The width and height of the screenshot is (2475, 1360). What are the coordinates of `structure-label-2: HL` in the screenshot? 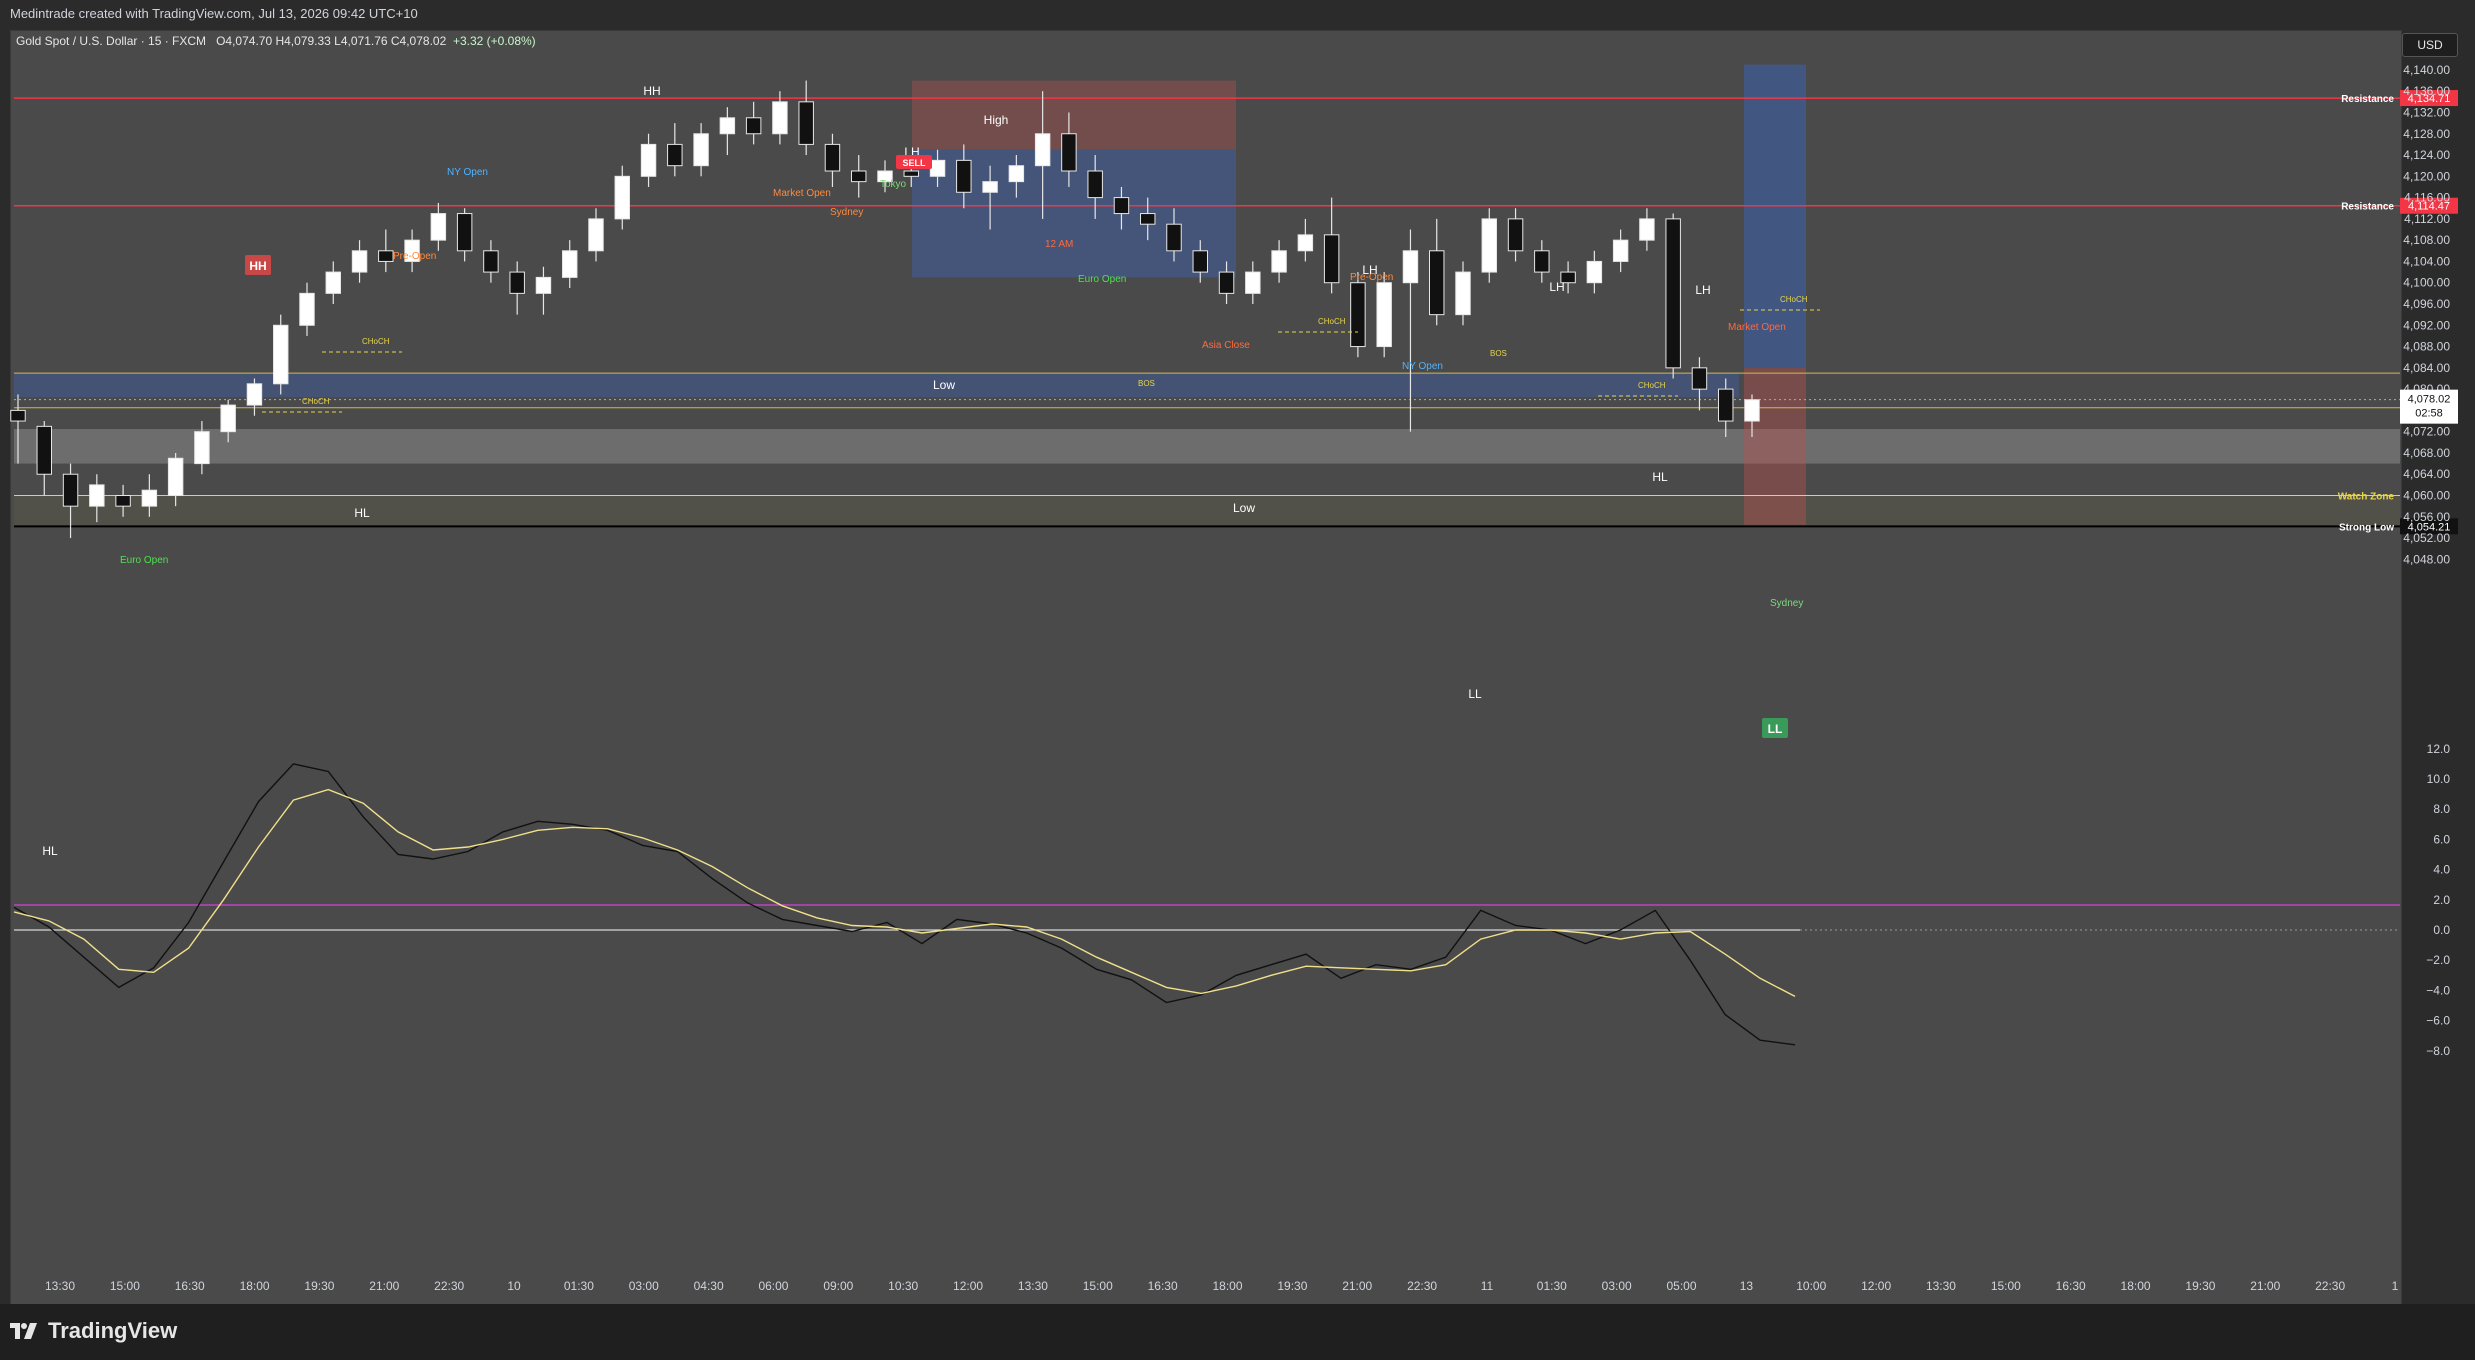 It's located at (50, 851).